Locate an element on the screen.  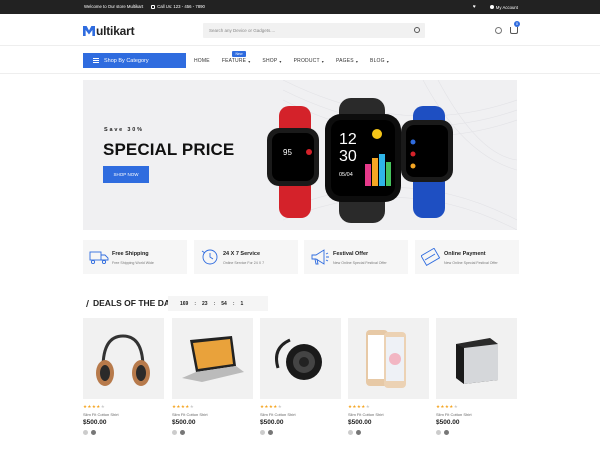
shop-by-category-button: Shop By Category is located at coordinates (134, 60).